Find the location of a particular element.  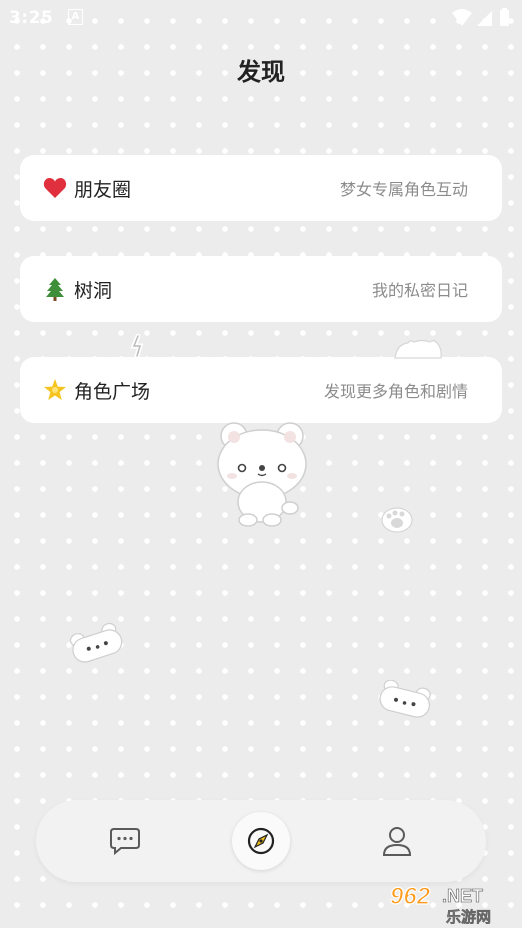

menu-item-label: 树洞 is located at coordinates (93, 290).